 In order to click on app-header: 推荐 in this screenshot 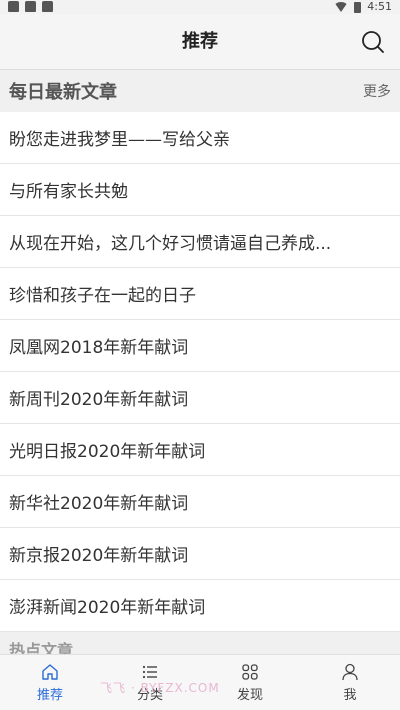, I will do `click(200, 42)`.